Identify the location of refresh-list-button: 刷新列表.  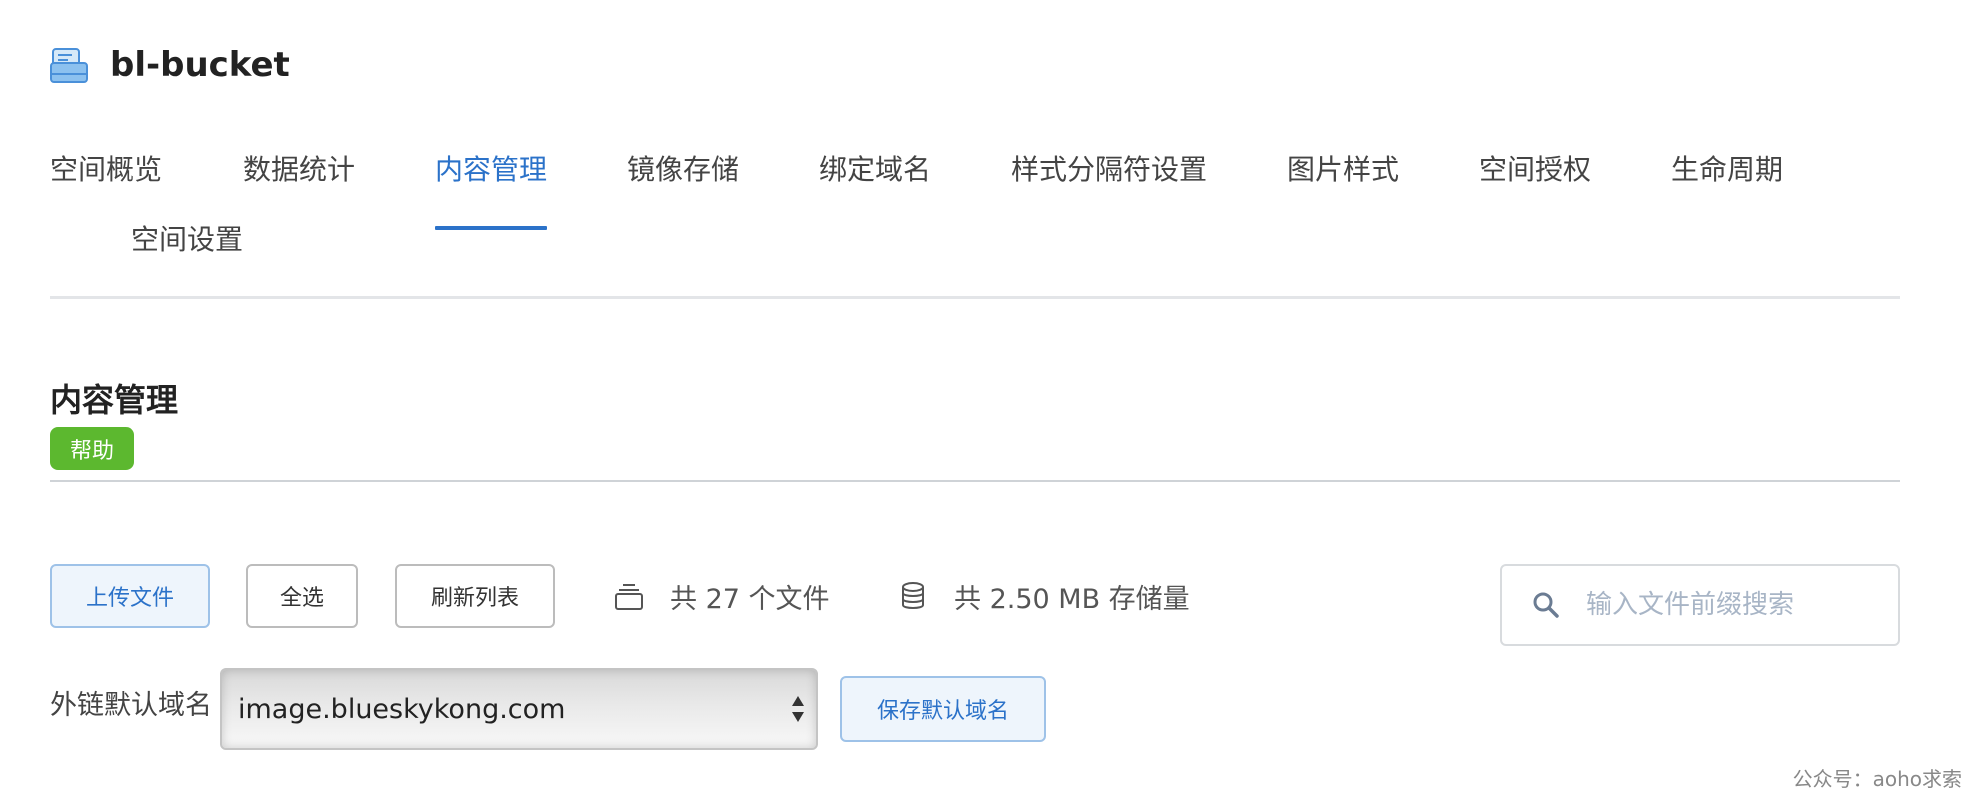
(475, 596).